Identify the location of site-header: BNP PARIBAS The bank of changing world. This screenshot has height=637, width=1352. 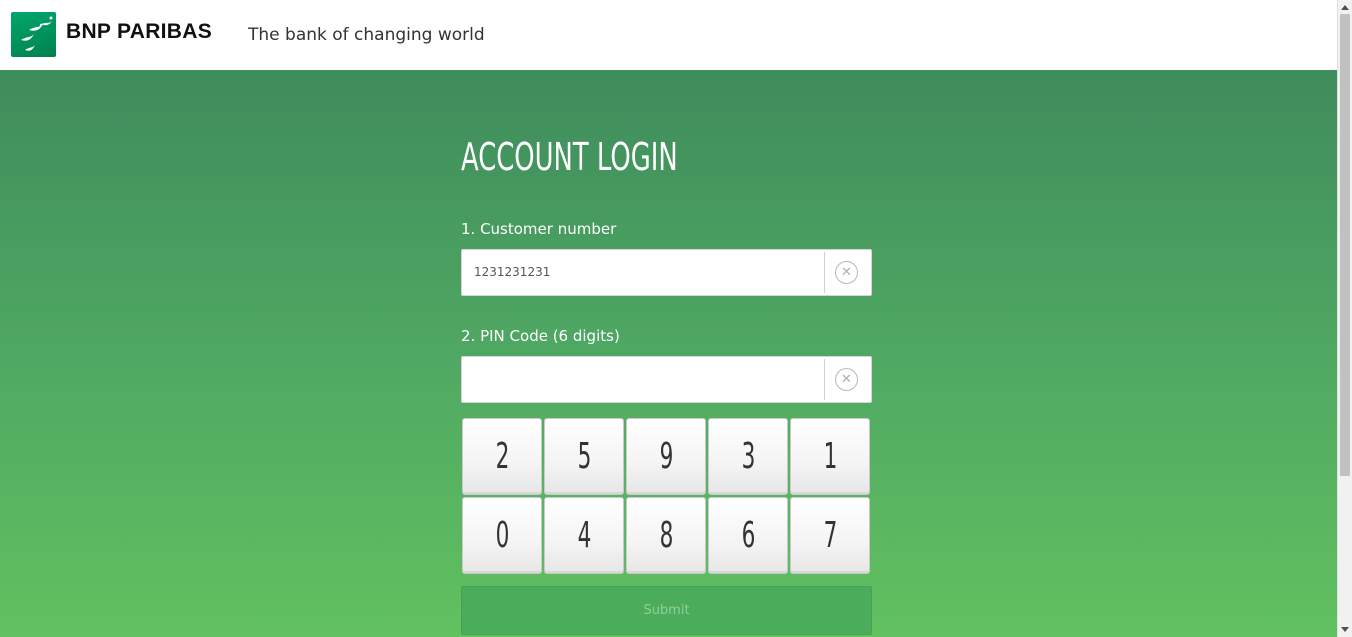
(668, 35).